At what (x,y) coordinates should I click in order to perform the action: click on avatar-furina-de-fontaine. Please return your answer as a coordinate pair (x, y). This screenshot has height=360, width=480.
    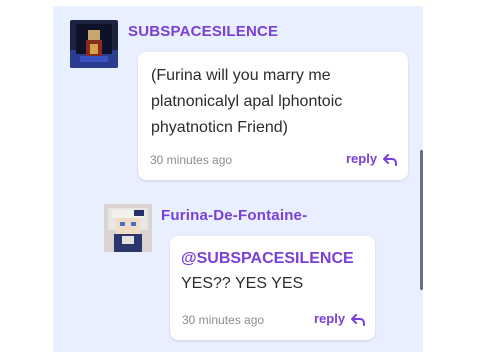
    Looking at the image, I should click on (128, 228).